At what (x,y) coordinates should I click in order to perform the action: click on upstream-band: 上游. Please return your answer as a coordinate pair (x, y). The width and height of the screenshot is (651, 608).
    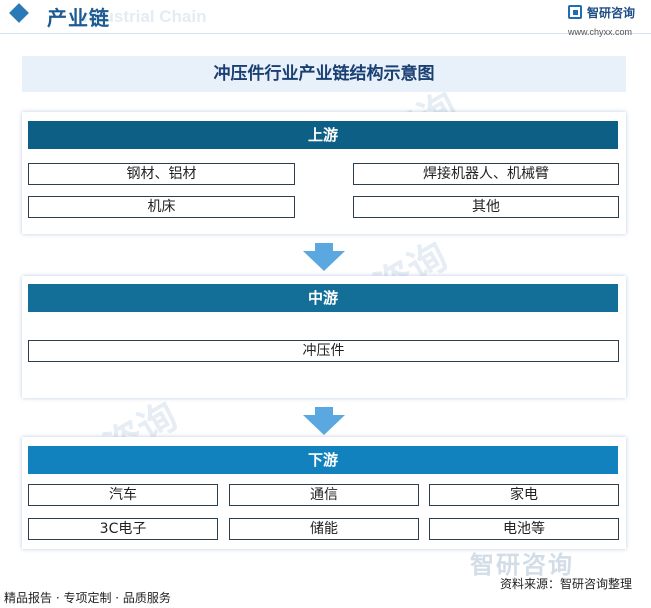
    Looking at the image, I should click on (323, 135).